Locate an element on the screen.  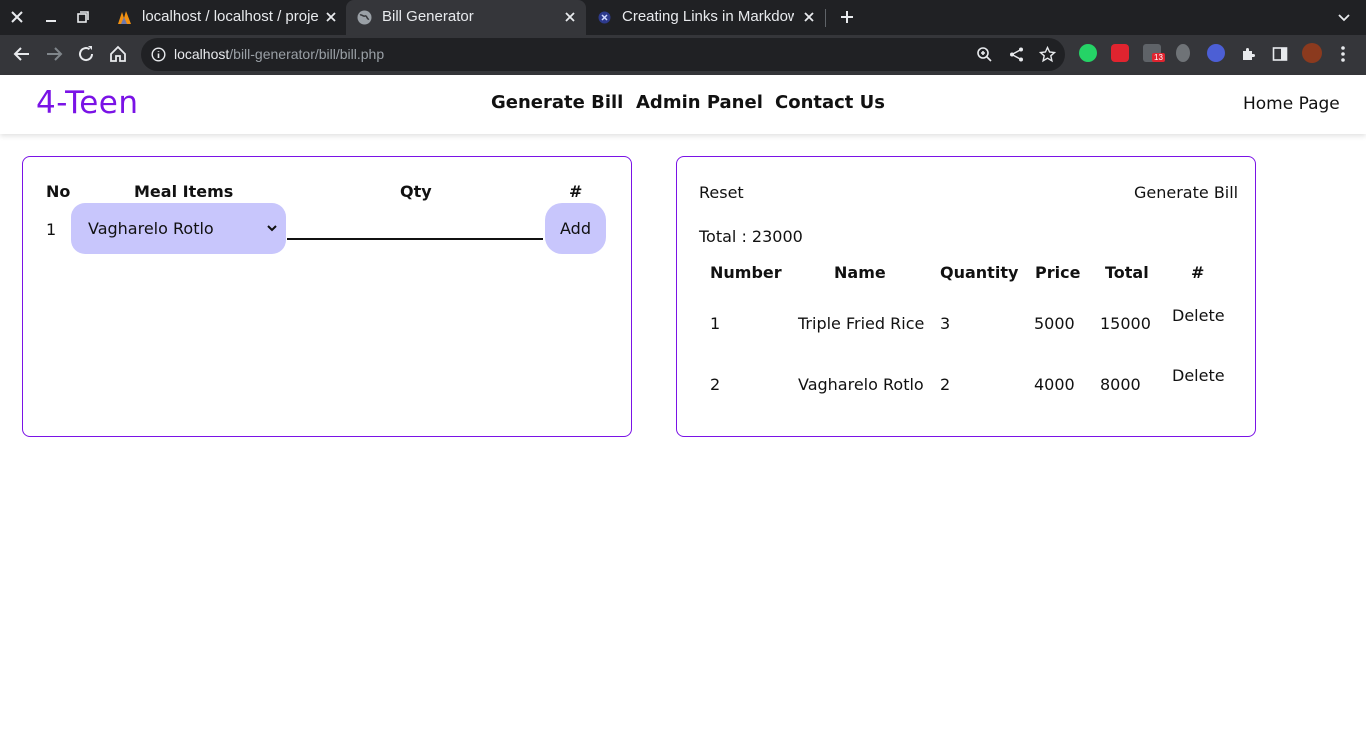
generate-bill-button: Generate Bill is located at coordinates (1186, 192).